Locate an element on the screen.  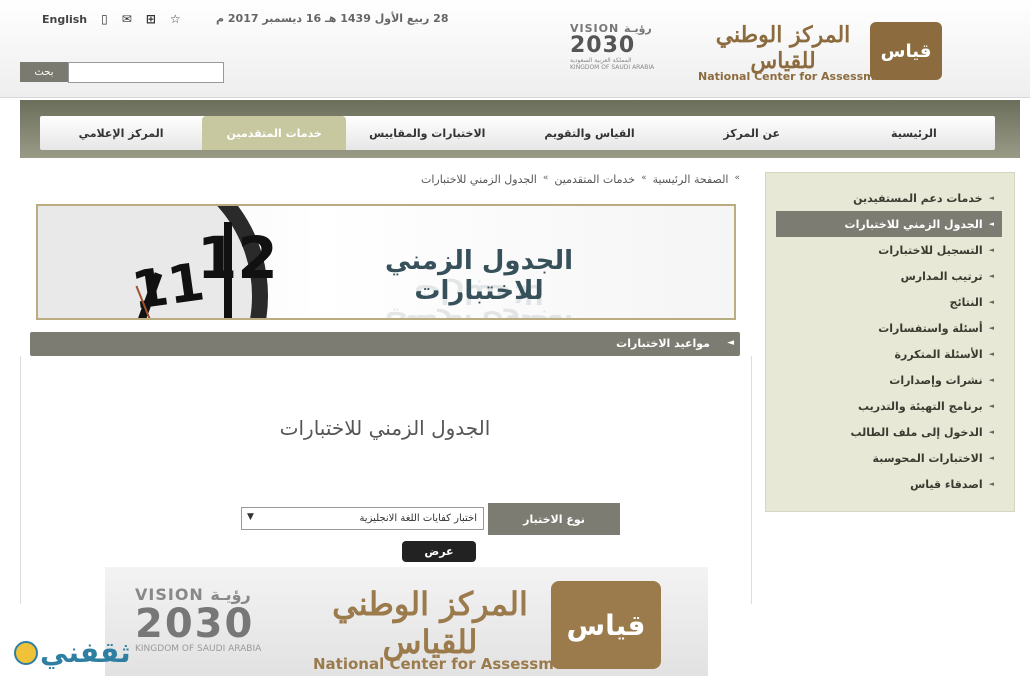
sidebar-item-computer-tests: الاختبارات المحوسبة is located at coordinates (890, 458).